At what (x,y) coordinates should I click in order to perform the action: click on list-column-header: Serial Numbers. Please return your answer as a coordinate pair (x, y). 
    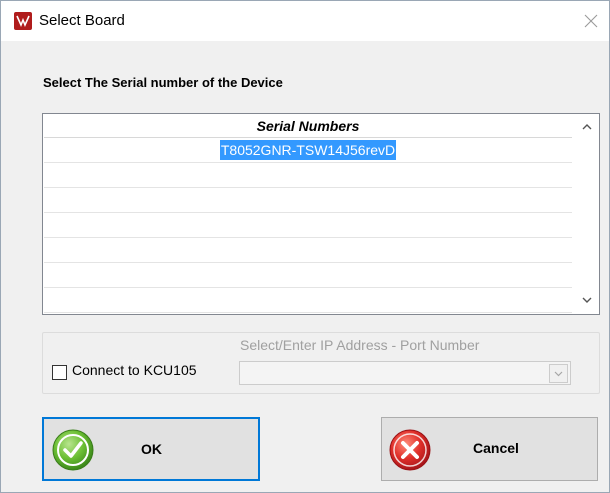
    Looking at the image, I should click on (308, 126).